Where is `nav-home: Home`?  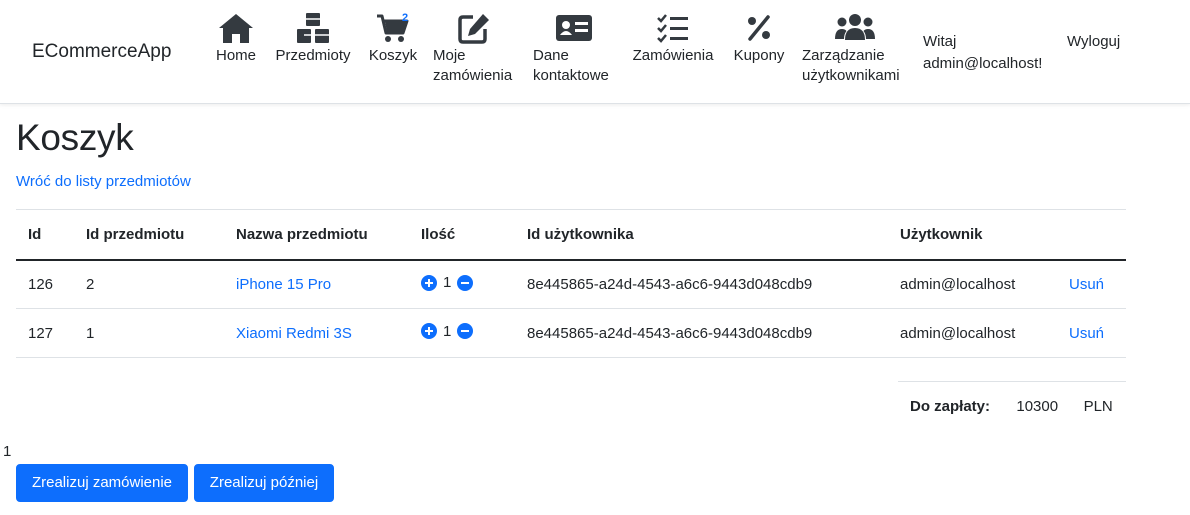 nav-home: Home is located at coordinates (236, 39).